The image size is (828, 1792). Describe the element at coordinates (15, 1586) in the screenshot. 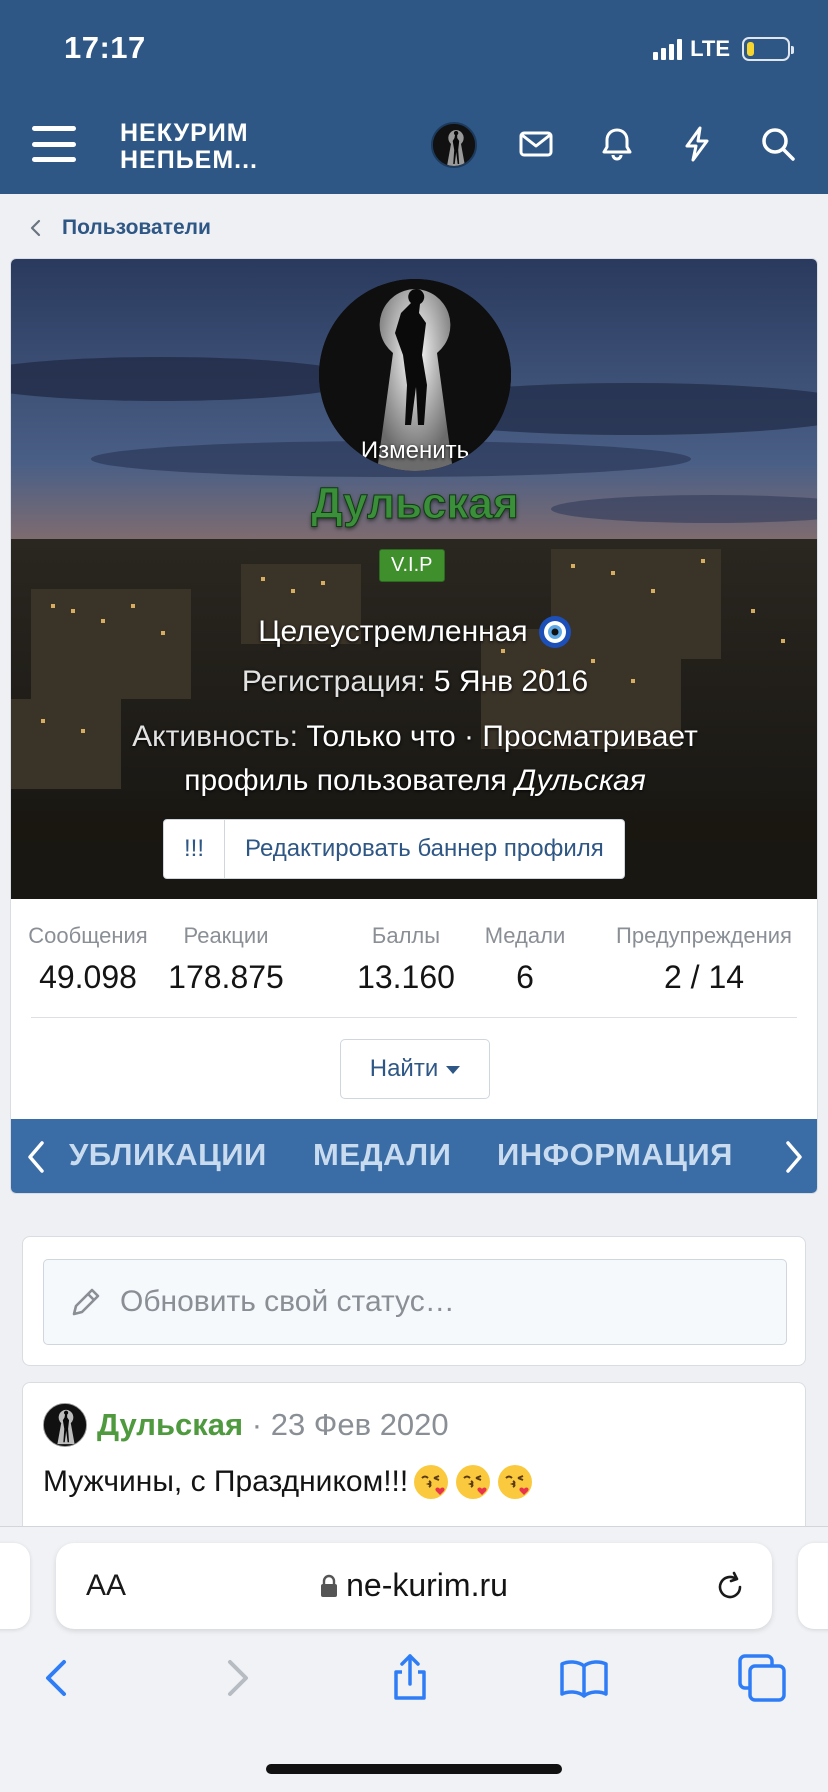

I see `prev-tab-preview` at that location.